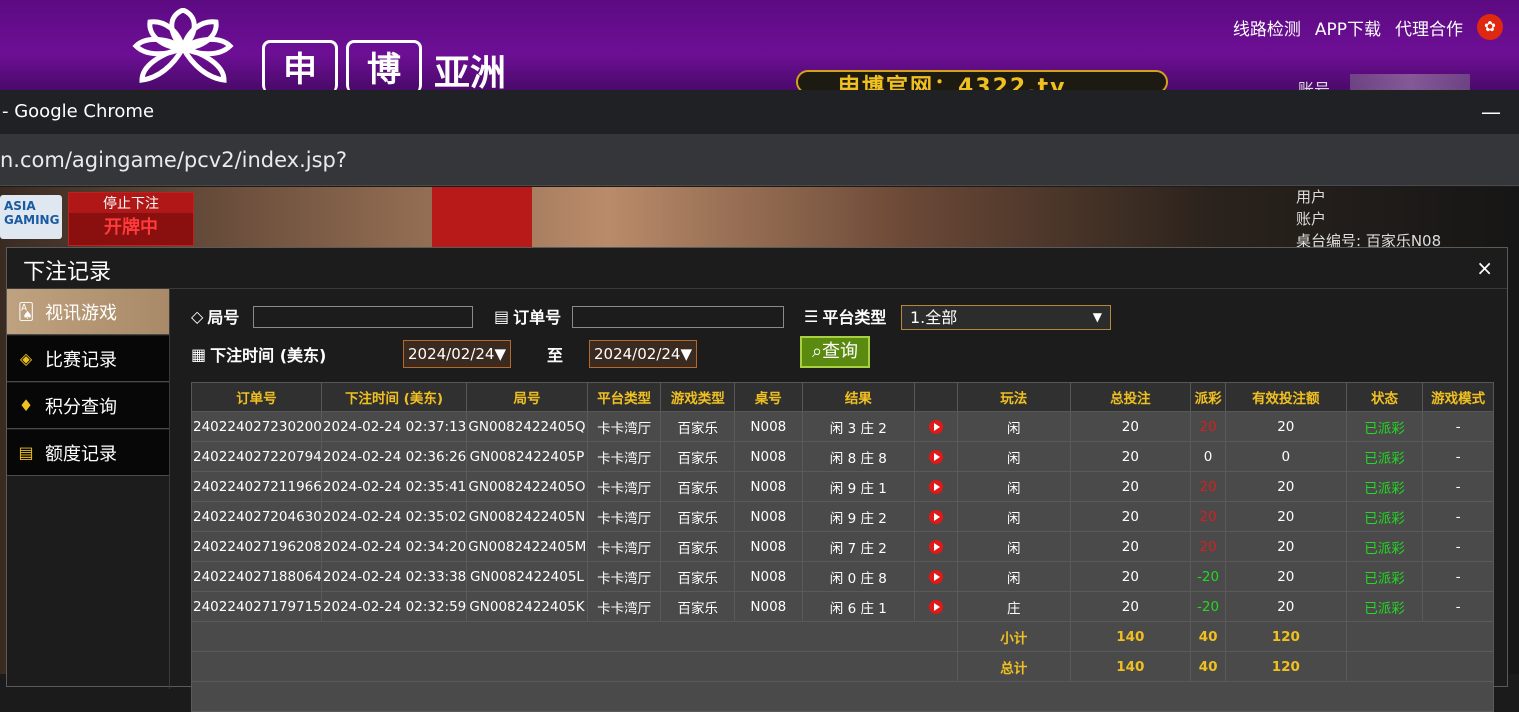 The width and height of the screenshot is (1519, 712). I want to click on table-info: 用户 账户 桌台编号: 百家乐N08, so click(1368, 219).